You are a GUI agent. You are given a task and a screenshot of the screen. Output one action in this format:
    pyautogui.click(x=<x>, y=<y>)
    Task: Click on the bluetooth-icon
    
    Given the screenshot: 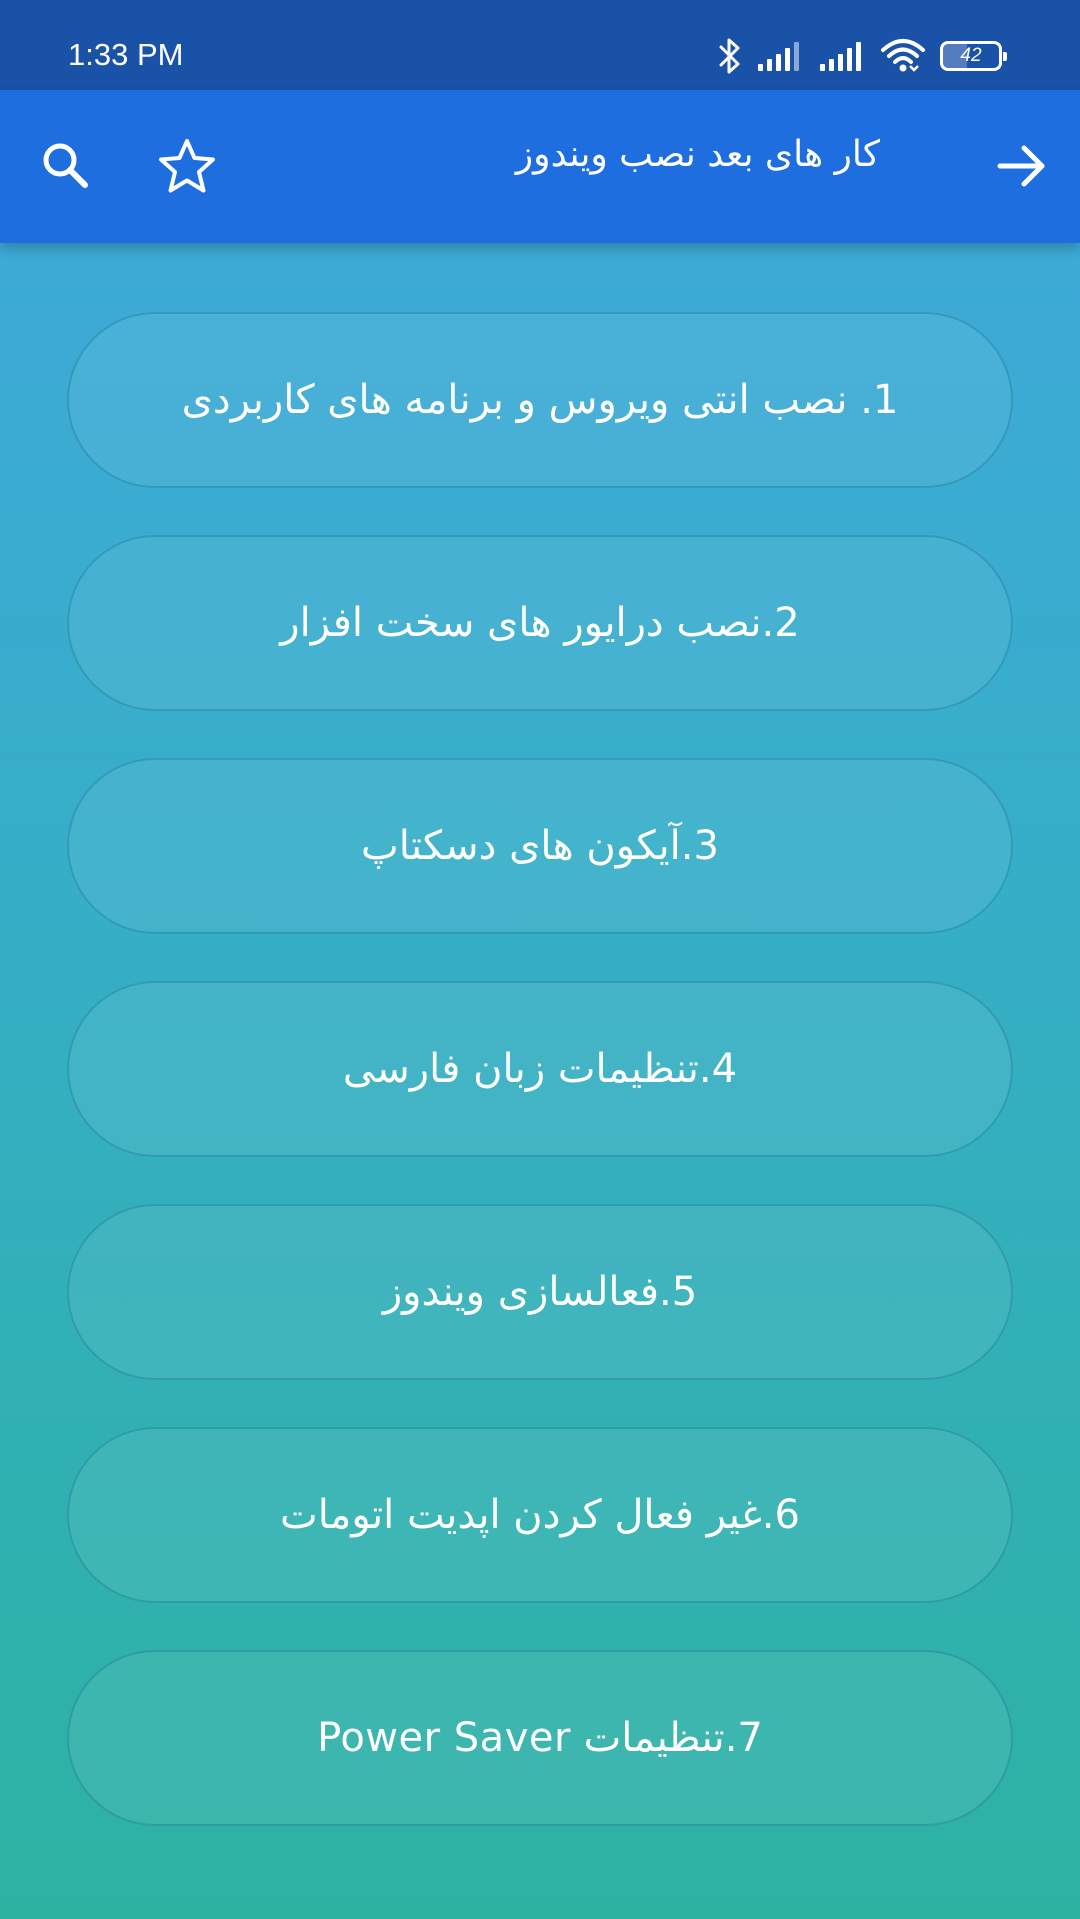 What is the action you would take?
    pyautogui.click(x=729, y=56)
    